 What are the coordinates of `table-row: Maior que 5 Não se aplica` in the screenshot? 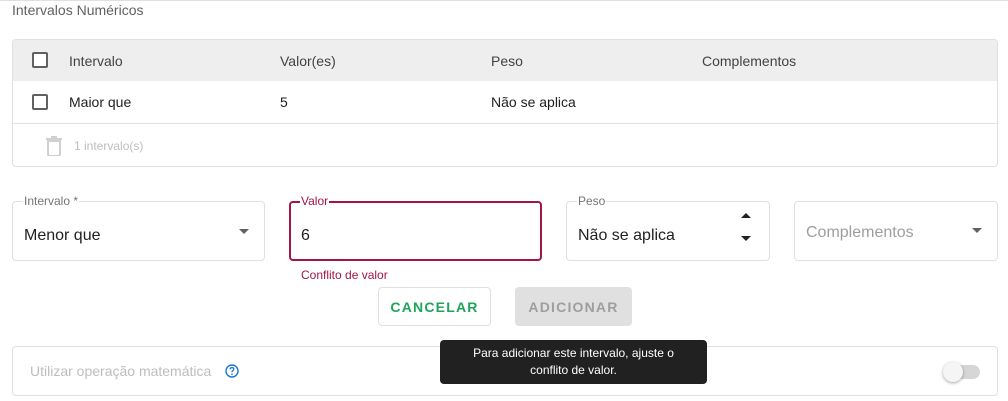 It's located at (505, 102).